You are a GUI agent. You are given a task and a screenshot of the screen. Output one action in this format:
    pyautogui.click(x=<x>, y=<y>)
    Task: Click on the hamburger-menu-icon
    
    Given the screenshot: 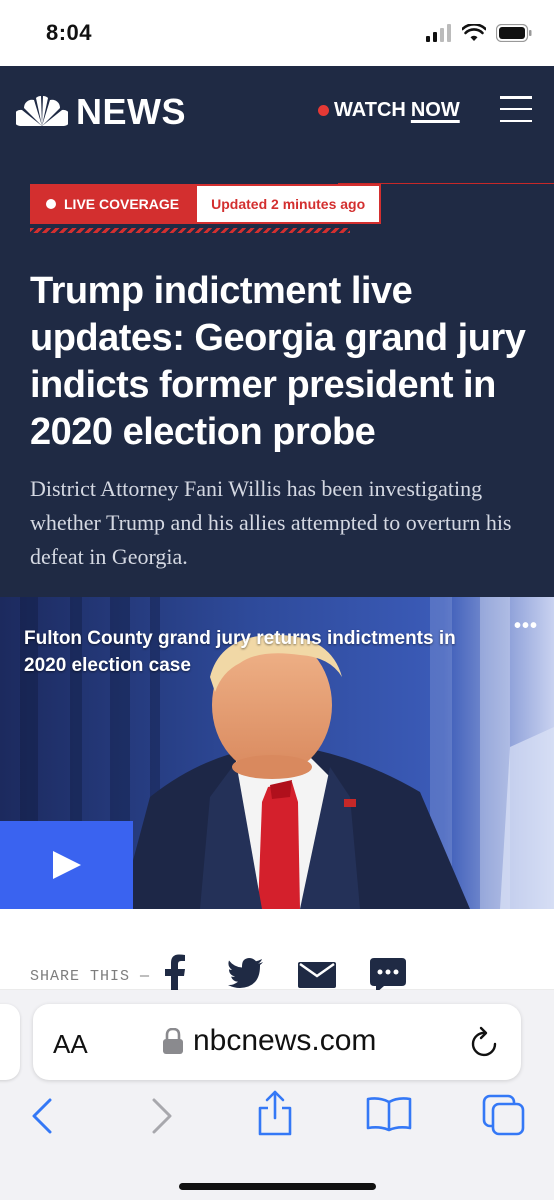 What is the action you would take?
    pyautogui.click(x=516, y=109)
    